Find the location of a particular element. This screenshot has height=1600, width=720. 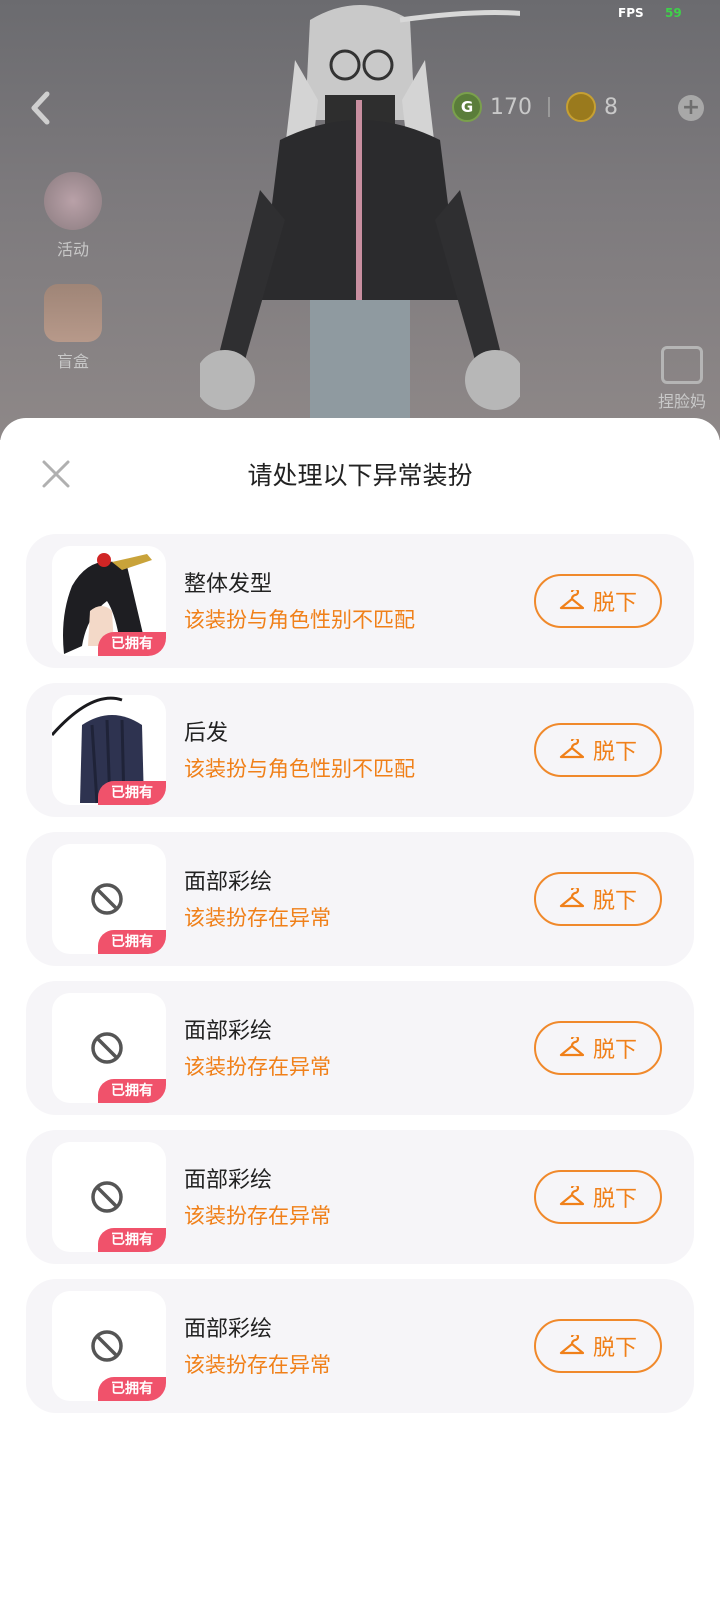

blindbox-button: 盲盒 is located at coordinates (73, 328).